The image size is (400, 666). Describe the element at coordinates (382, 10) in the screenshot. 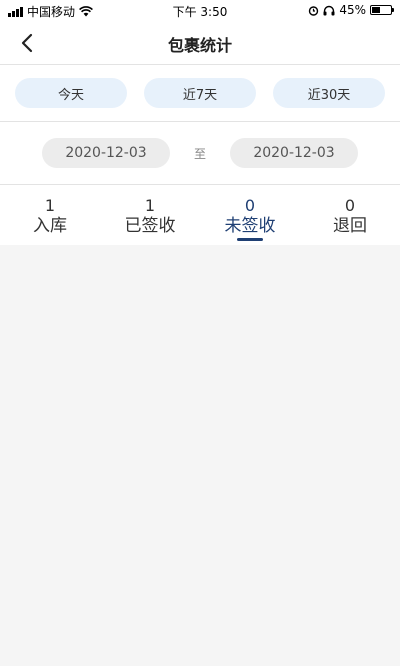

I see `battery-icon` at that location.